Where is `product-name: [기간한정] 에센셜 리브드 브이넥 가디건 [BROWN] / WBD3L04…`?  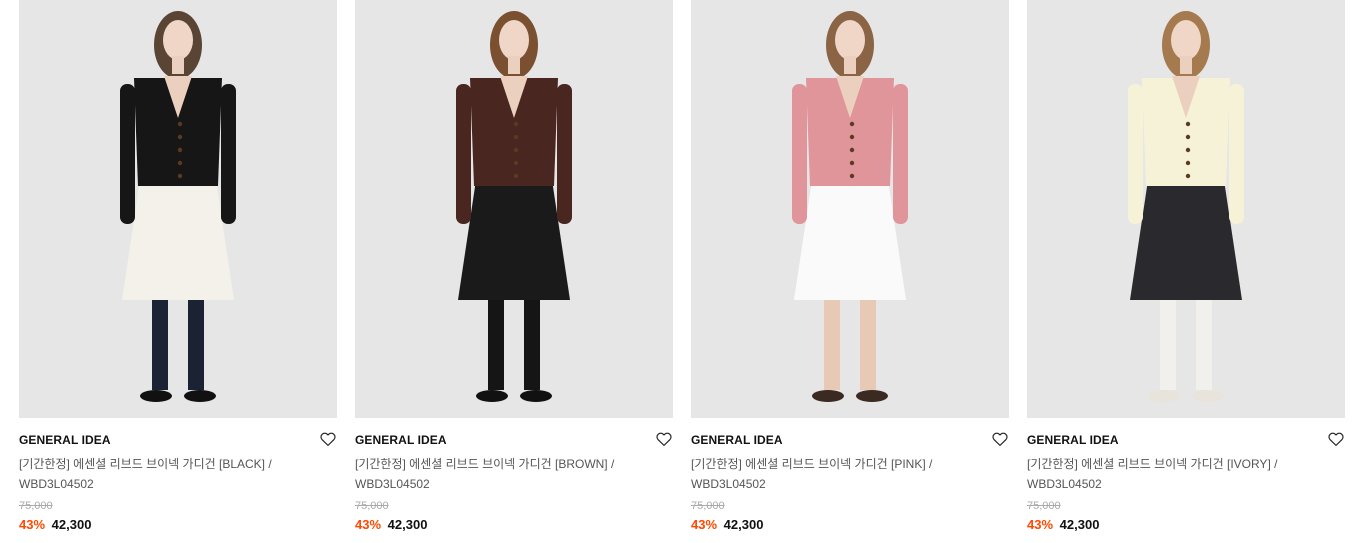
product-name: [기간한정] 에센셜 리브드 브이넥 가디건 [BROWN] / WBD3L04… is located at coordinates (500, 474).